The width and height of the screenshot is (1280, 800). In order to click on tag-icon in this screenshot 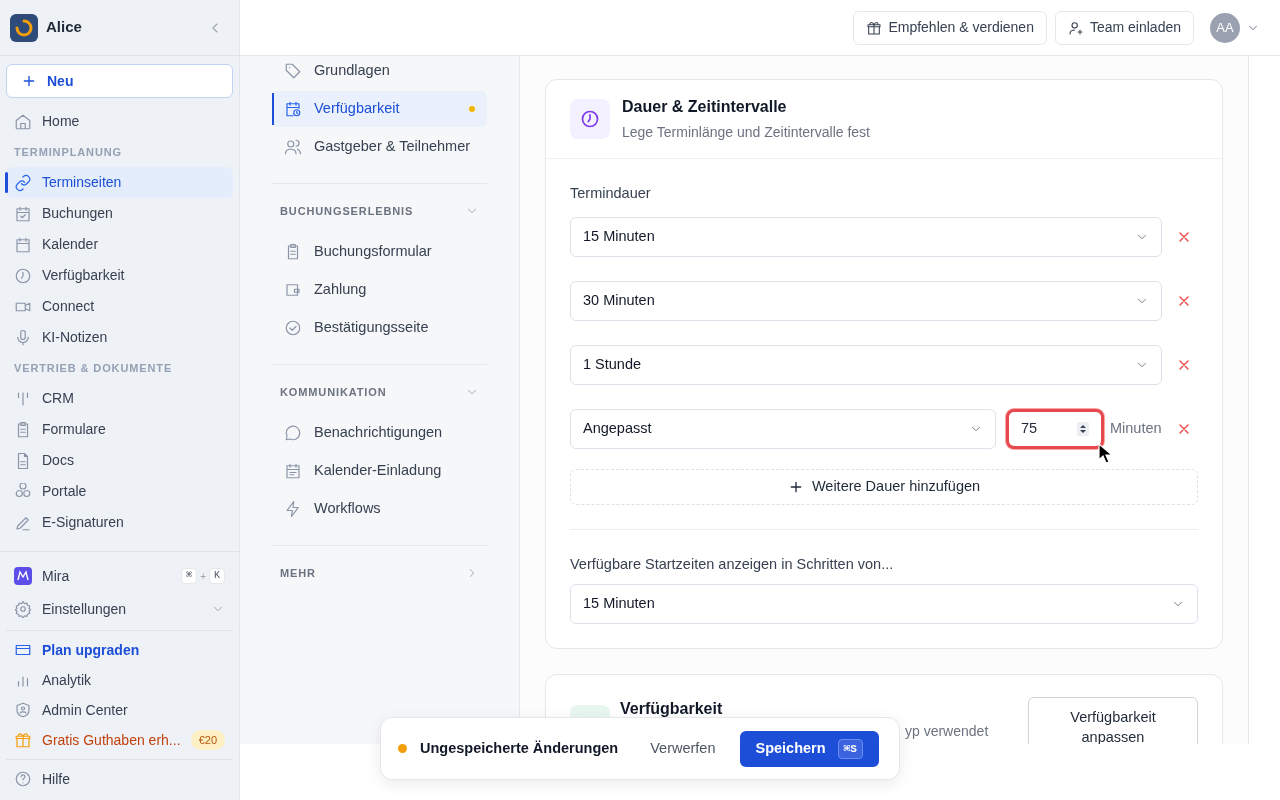, I will do `click(293, 71)`.